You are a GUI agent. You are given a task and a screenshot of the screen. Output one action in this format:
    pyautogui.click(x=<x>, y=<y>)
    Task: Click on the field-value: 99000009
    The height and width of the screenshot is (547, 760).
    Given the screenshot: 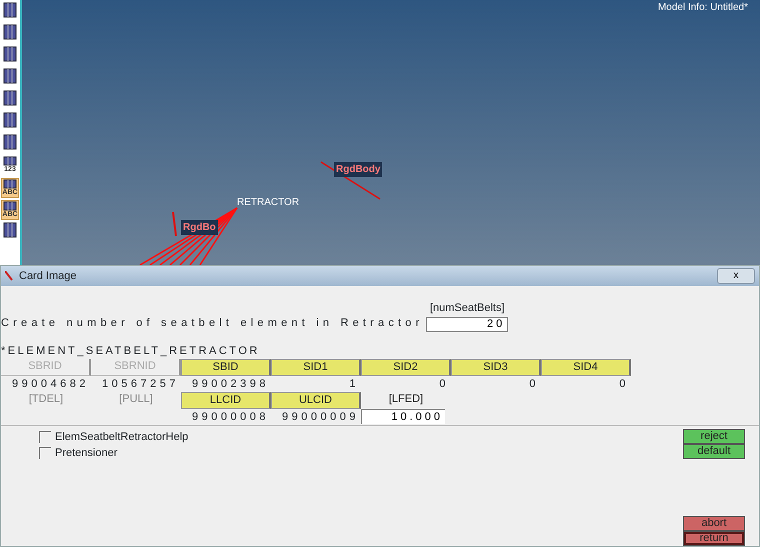 What is the action you would take?
    pyautogui.click(x=320, y=417)
    